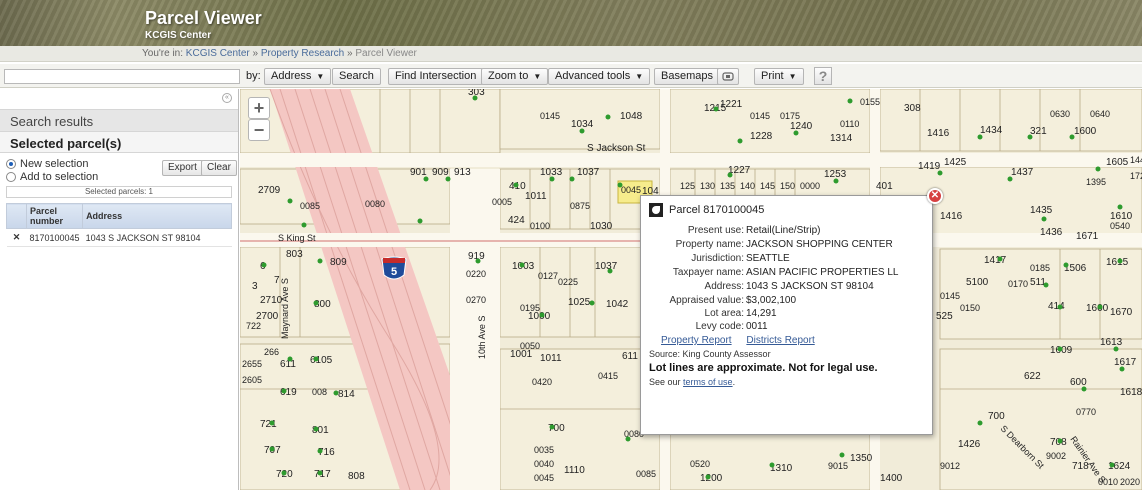  I want to click on panel-top: «, so click(119, 99).